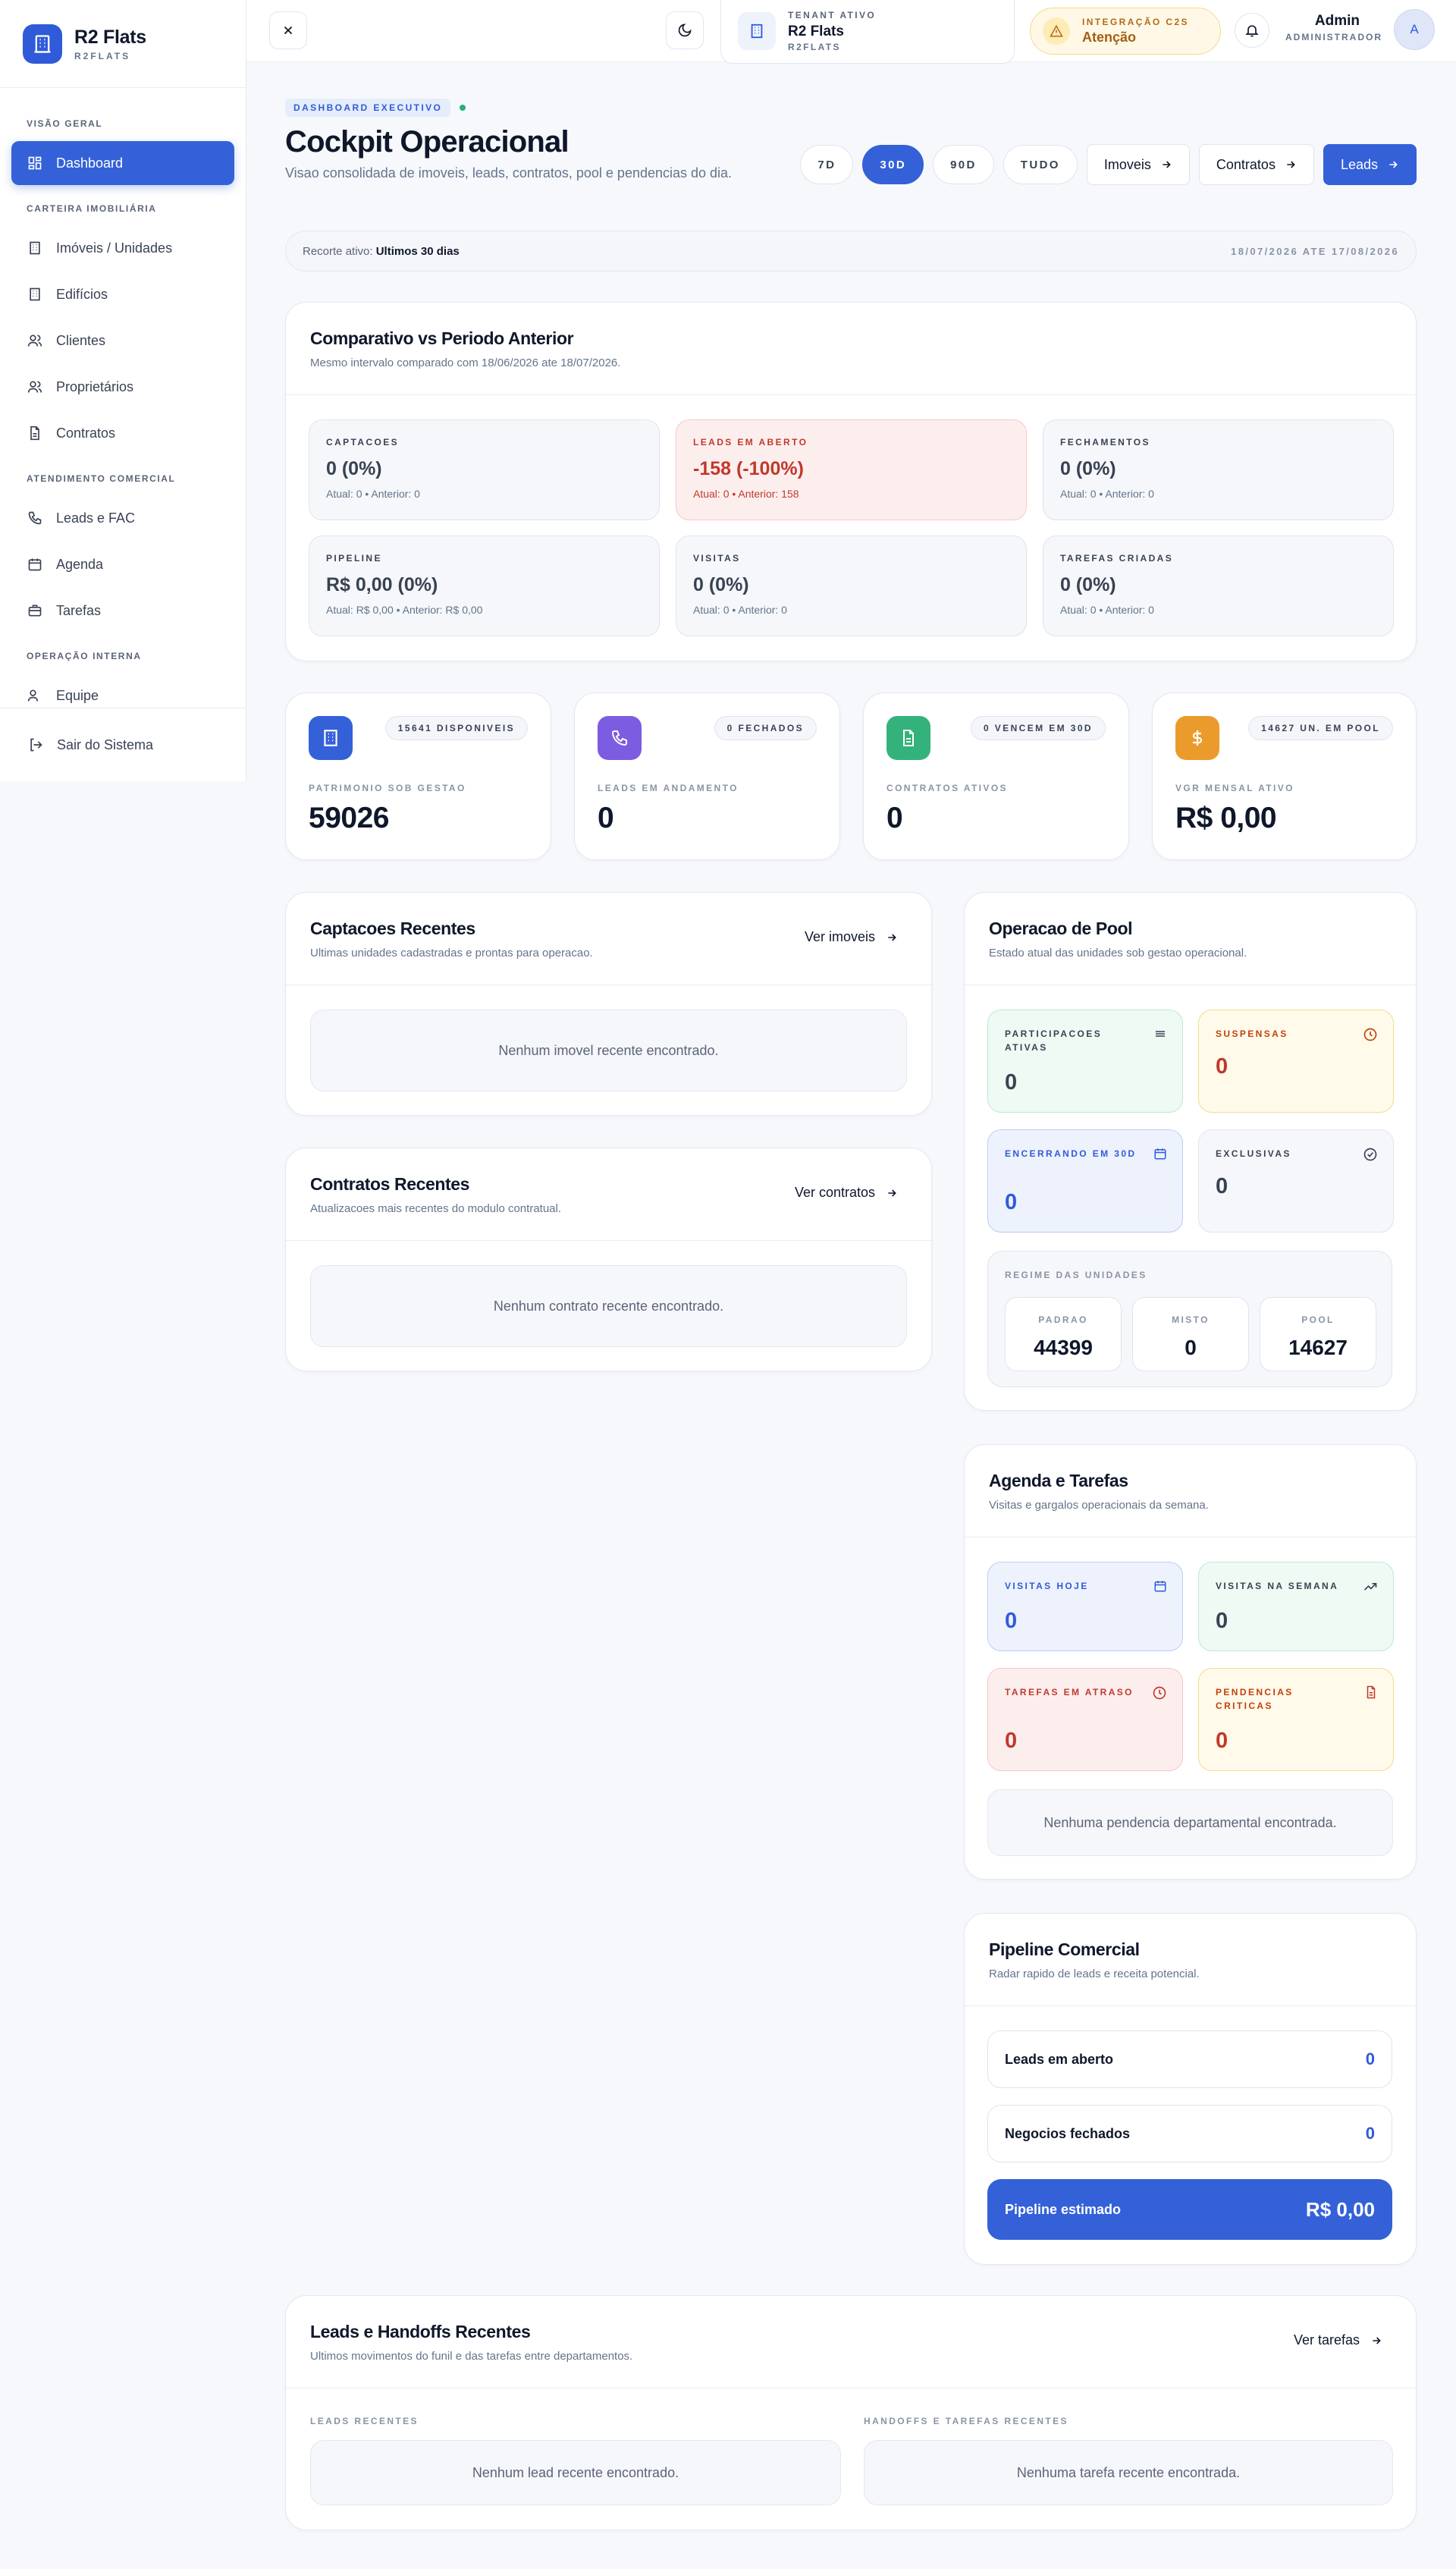 The image size is (1456, 2569). Describe the element at coordinates (1058, 1480) in the screenshot. I see `card-title: Agenda e Tarefas` at that location.